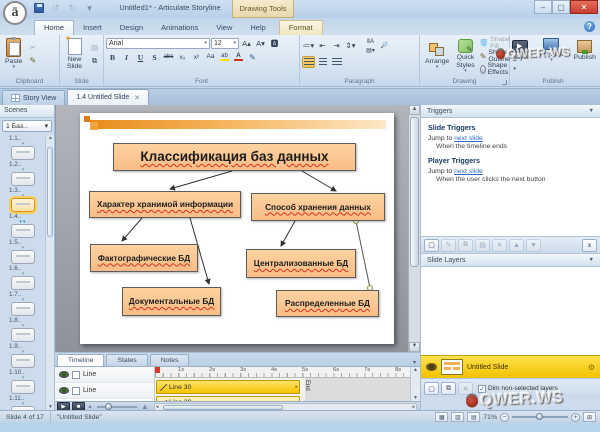 This screenshot has width=600, height=432. I want to click on base-layer-row: Untitled Slide ⚙, so click(510, 366).